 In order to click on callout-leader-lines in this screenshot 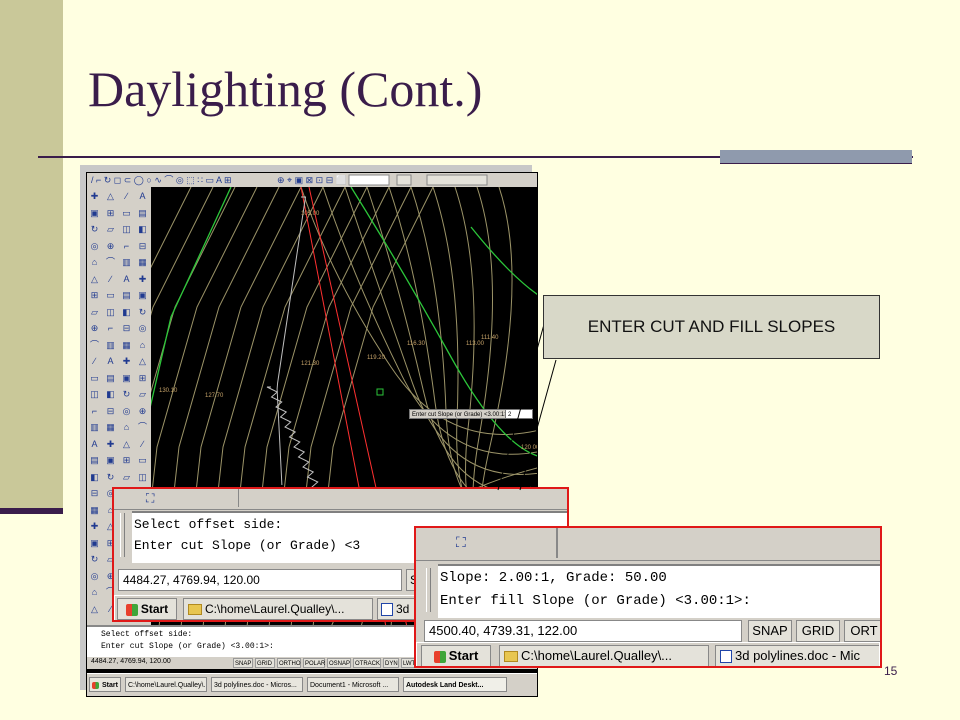, I will do `click(527, 400)`.